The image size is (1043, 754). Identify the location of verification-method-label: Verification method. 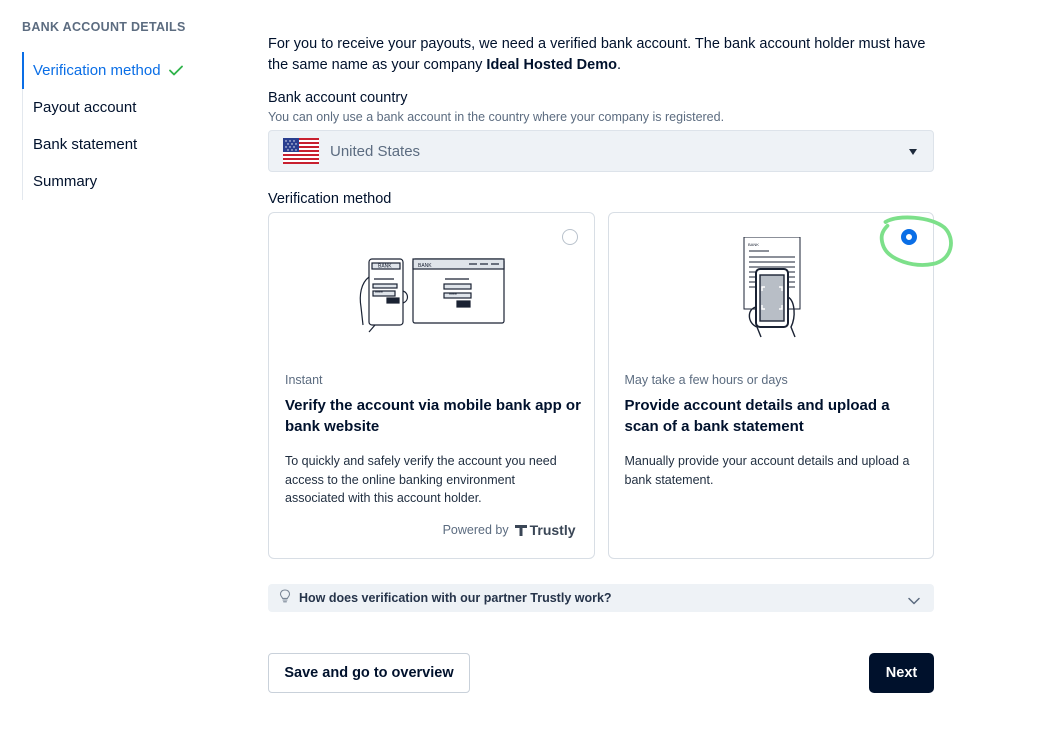
(330, 199).